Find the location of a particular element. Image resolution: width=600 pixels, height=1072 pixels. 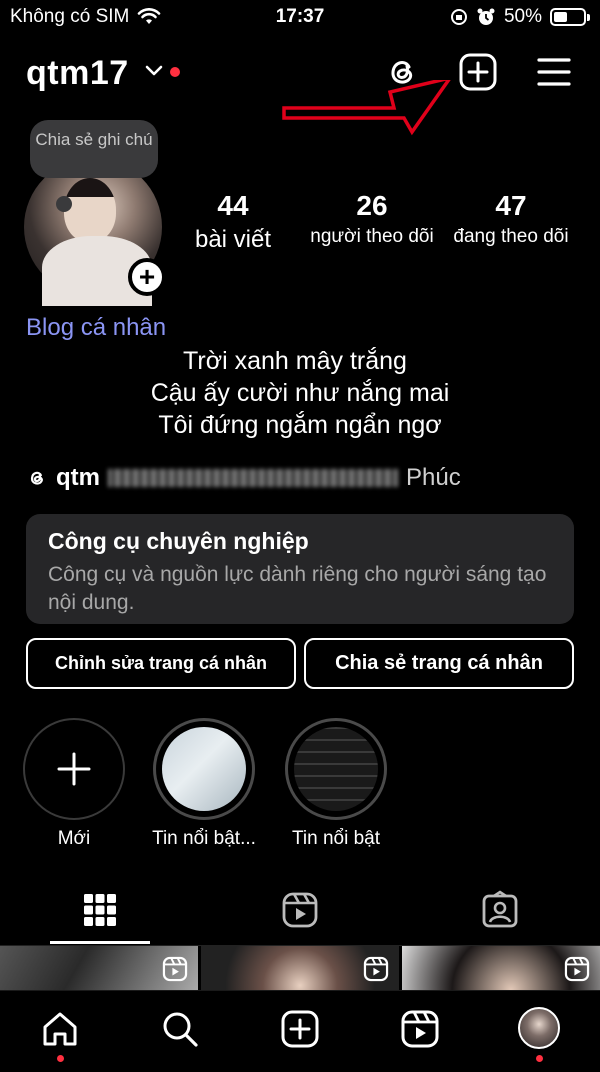

plus-icon is located at coordinates (74, 769).